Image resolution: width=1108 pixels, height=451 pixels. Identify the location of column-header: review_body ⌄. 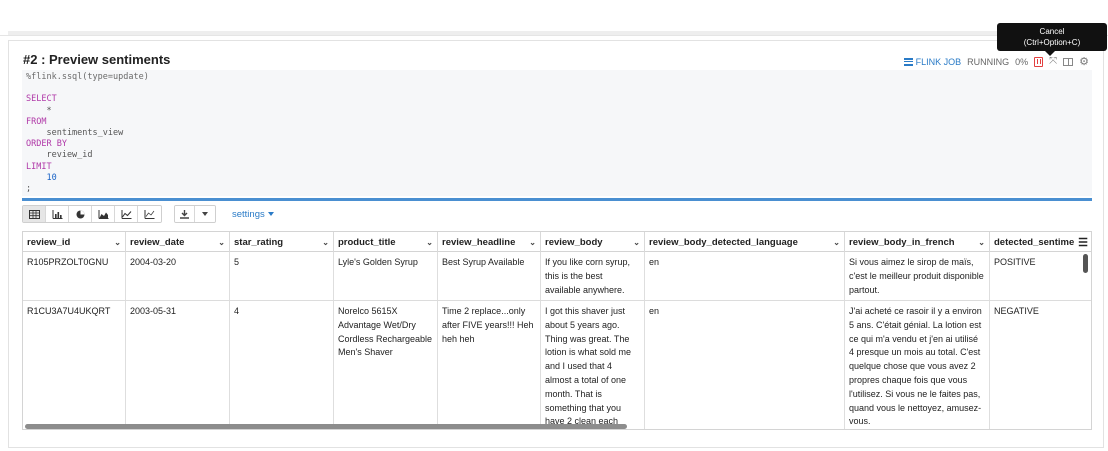
(593, 242).